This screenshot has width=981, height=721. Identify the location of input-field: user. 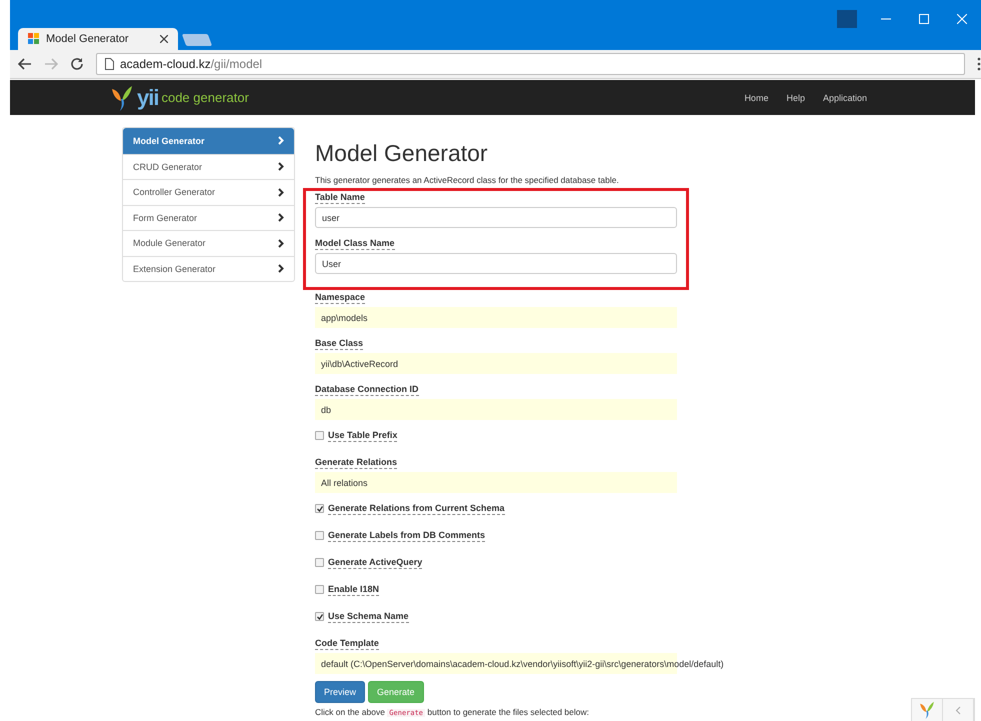
(496, 217).